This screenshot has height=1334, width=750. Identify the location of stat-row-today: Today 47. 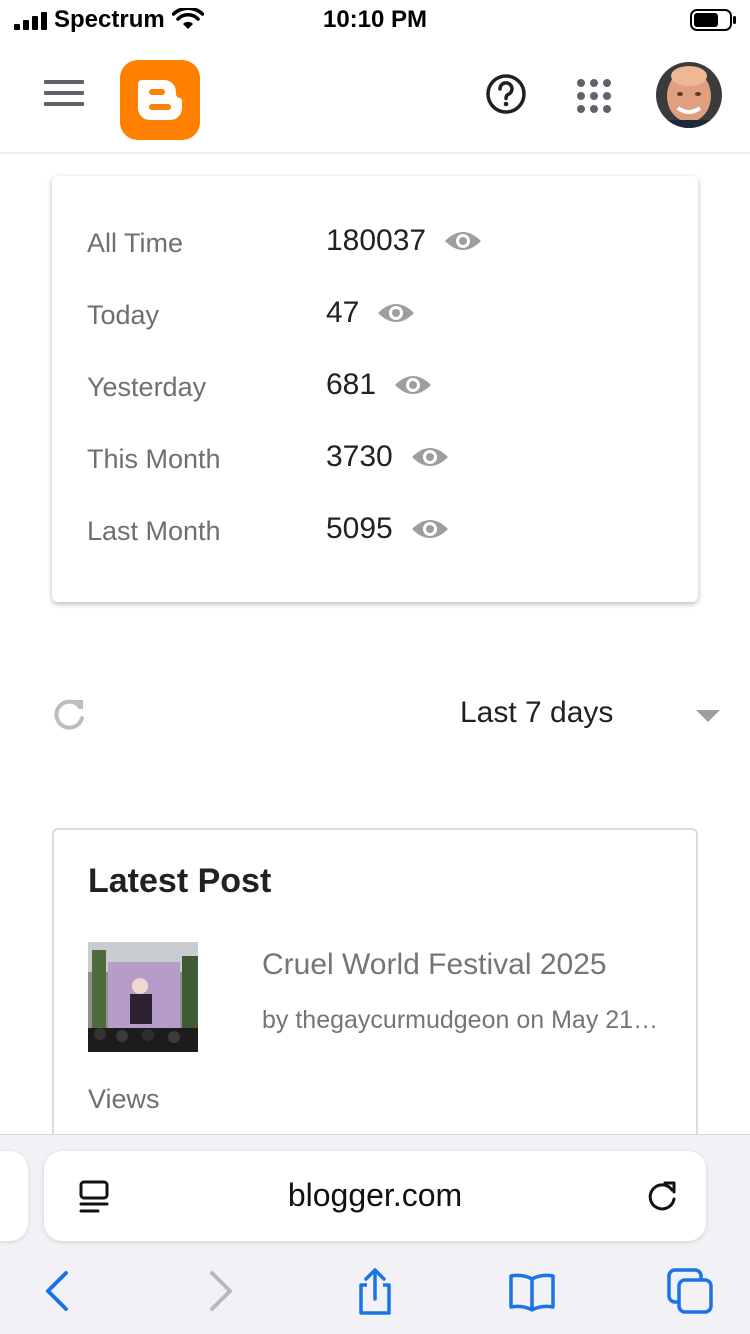
(375, 316).